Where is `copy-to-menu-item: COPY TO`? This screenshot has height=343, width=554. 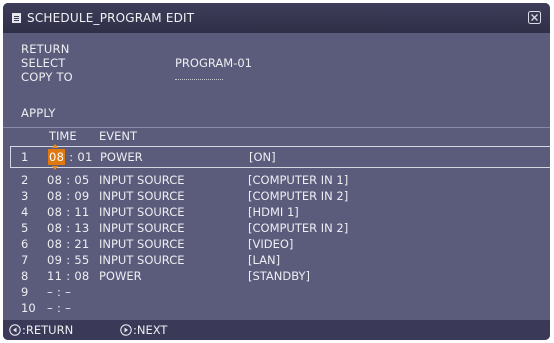 copy-to-menu-item: COPY TO is located at coordinates (47, 77).